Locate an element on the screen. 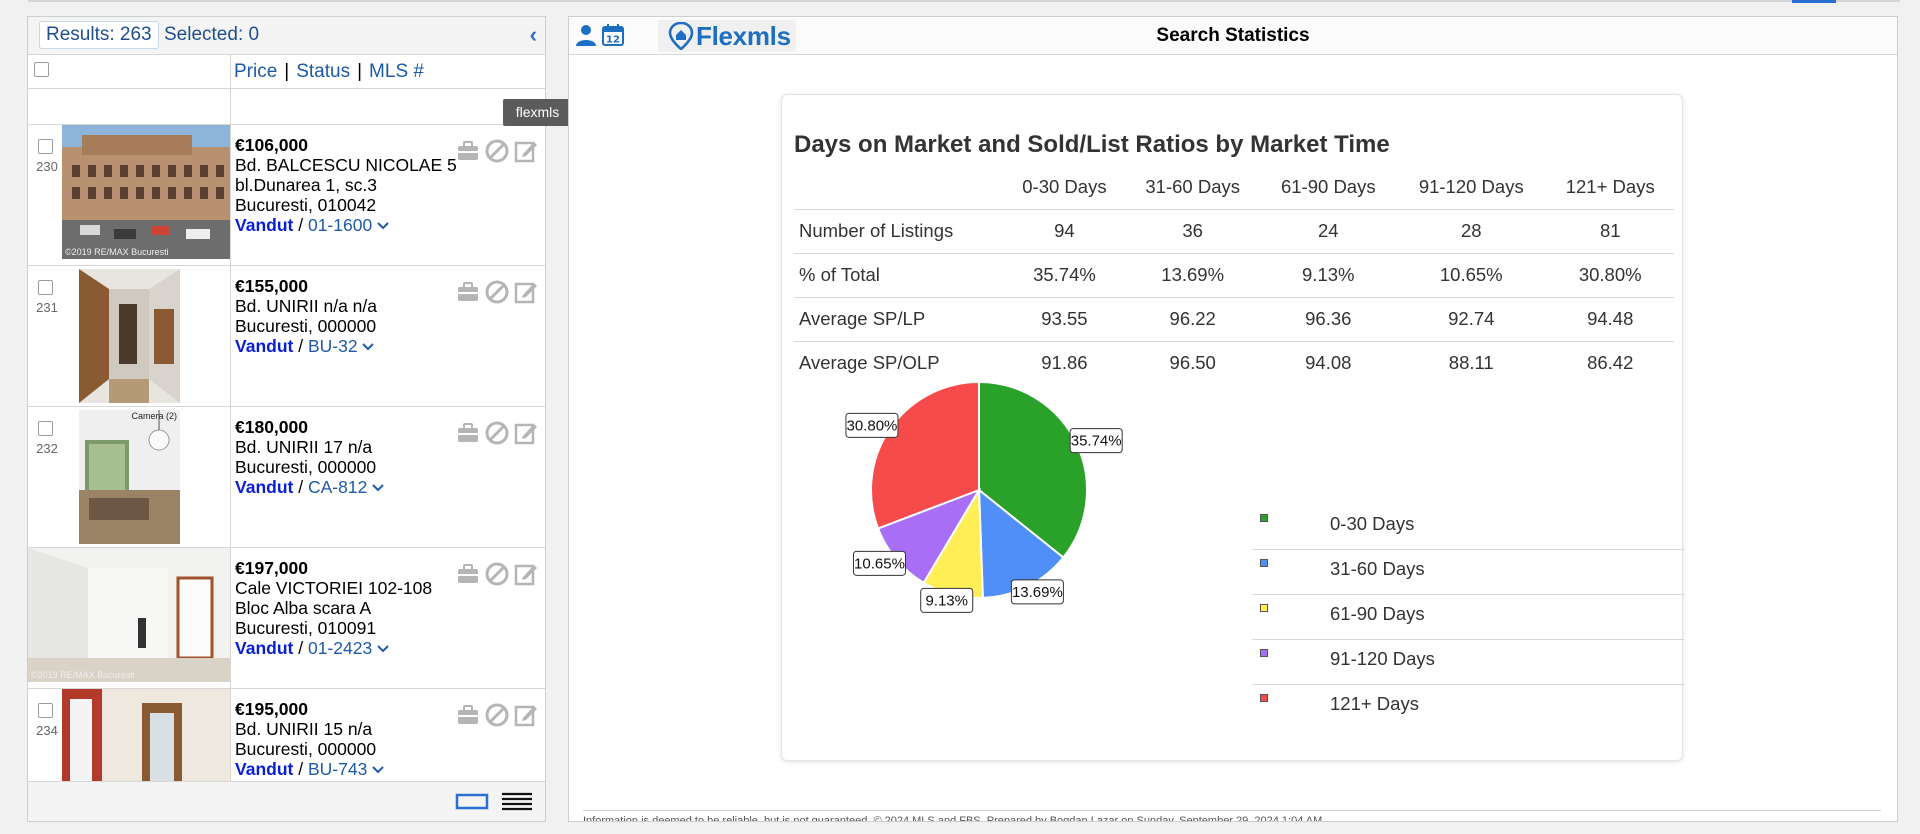 The image size is (1920, 834). collapse-panel-button: ‹ is located at coordinates (533, 35).